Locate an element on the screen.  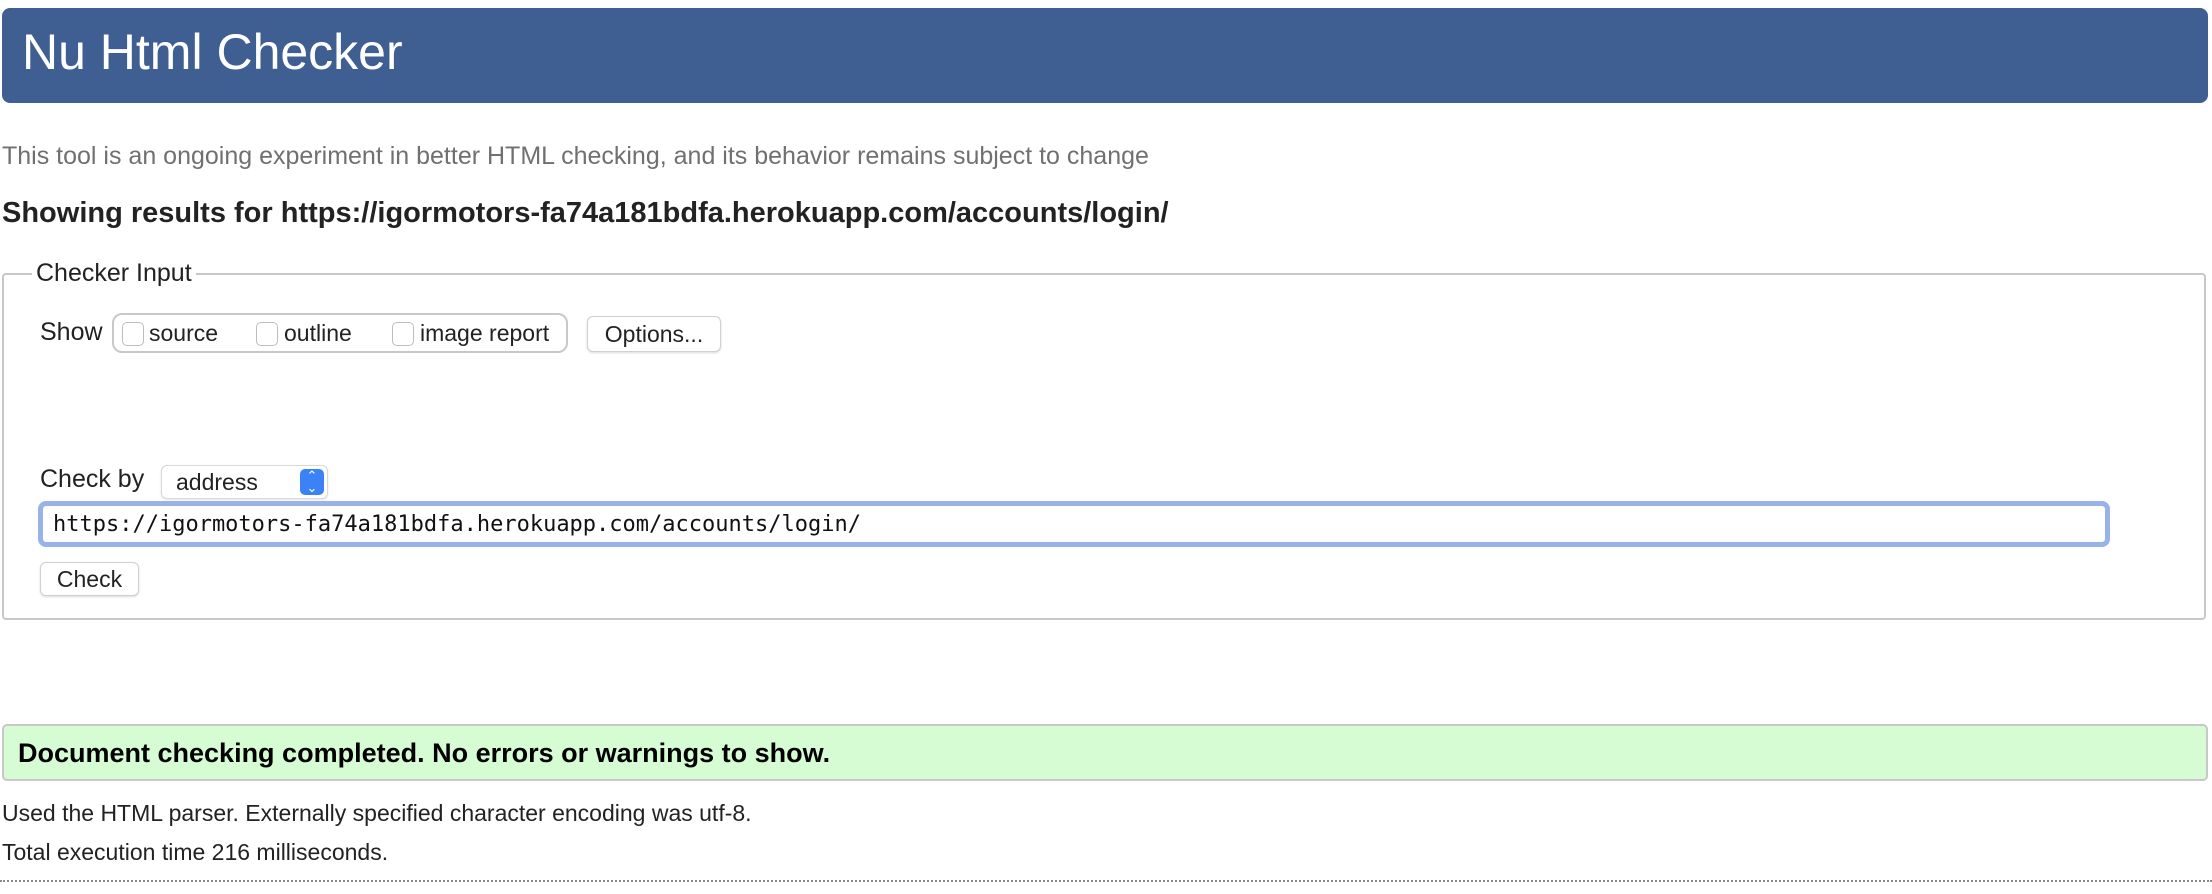
source-checkbox is located at coordinates (133, 334).